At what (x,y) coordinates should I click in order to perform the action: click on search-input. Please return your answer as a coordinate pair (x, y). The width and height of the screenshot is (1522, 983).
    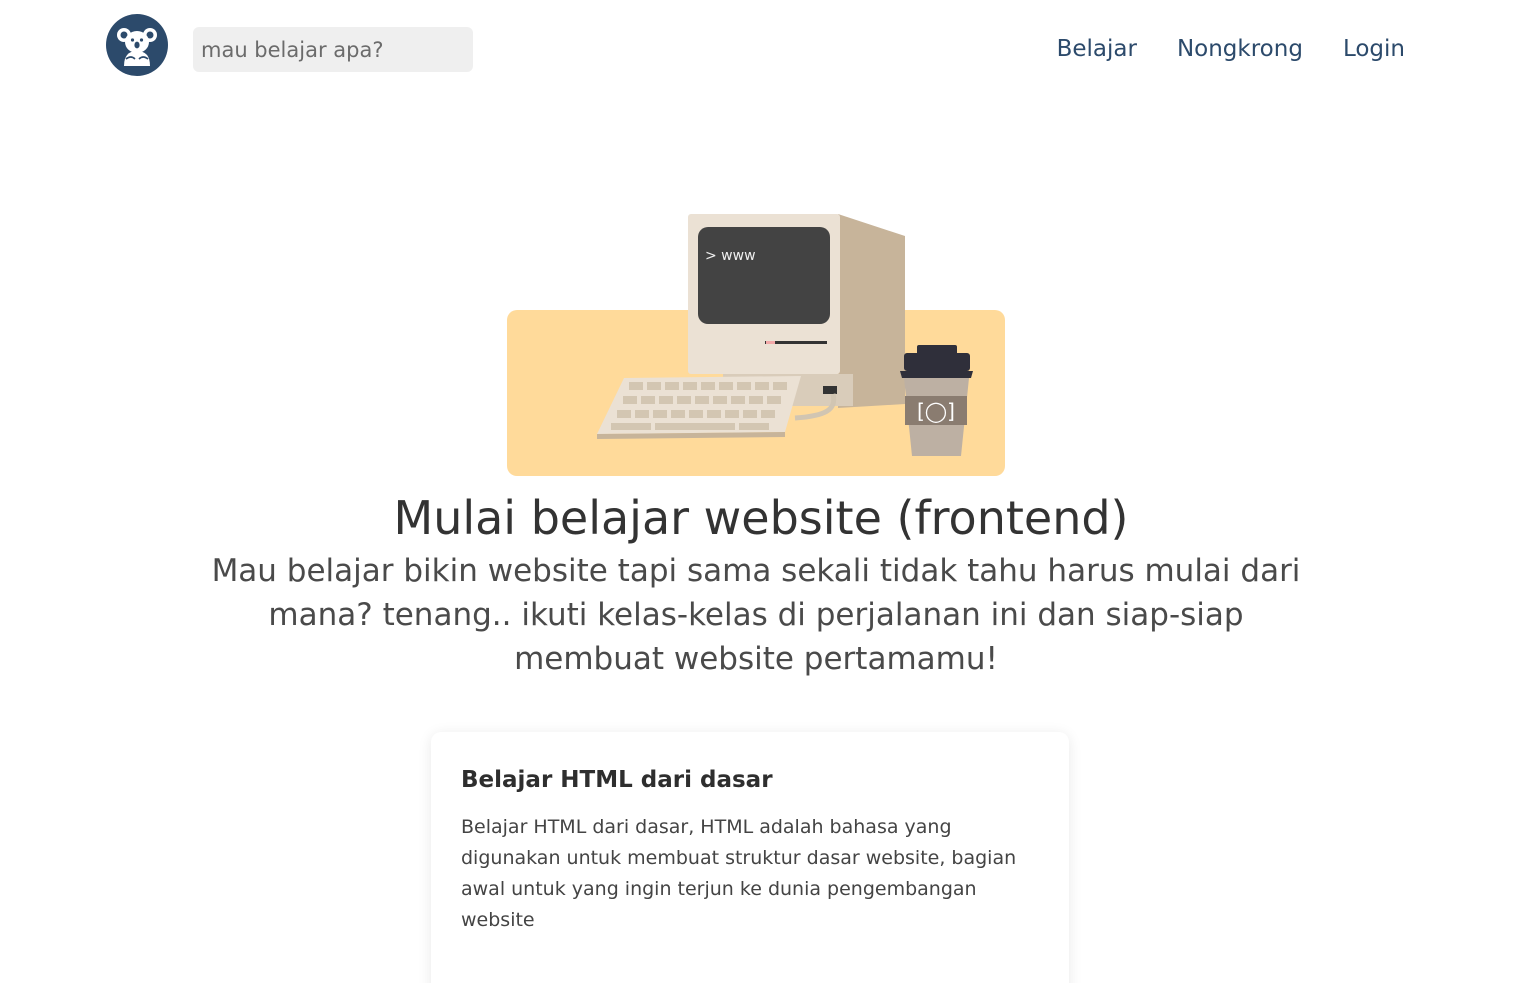
    Looking at the image, I should click on (333, 49).